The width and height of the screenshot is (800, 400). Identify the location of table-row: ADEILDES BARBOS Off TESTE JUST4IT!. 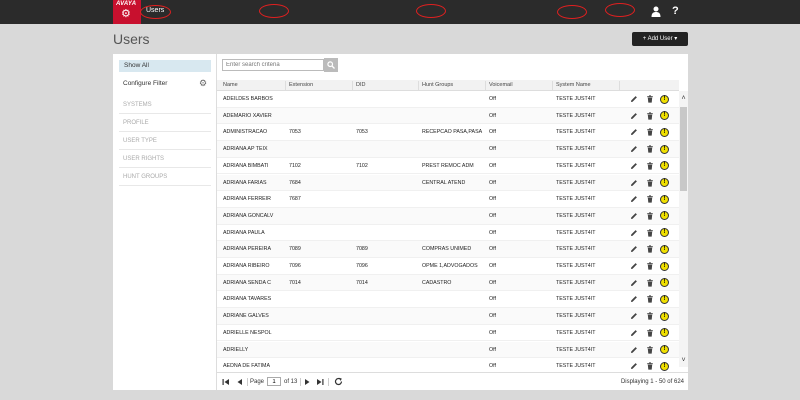
(448, 99).